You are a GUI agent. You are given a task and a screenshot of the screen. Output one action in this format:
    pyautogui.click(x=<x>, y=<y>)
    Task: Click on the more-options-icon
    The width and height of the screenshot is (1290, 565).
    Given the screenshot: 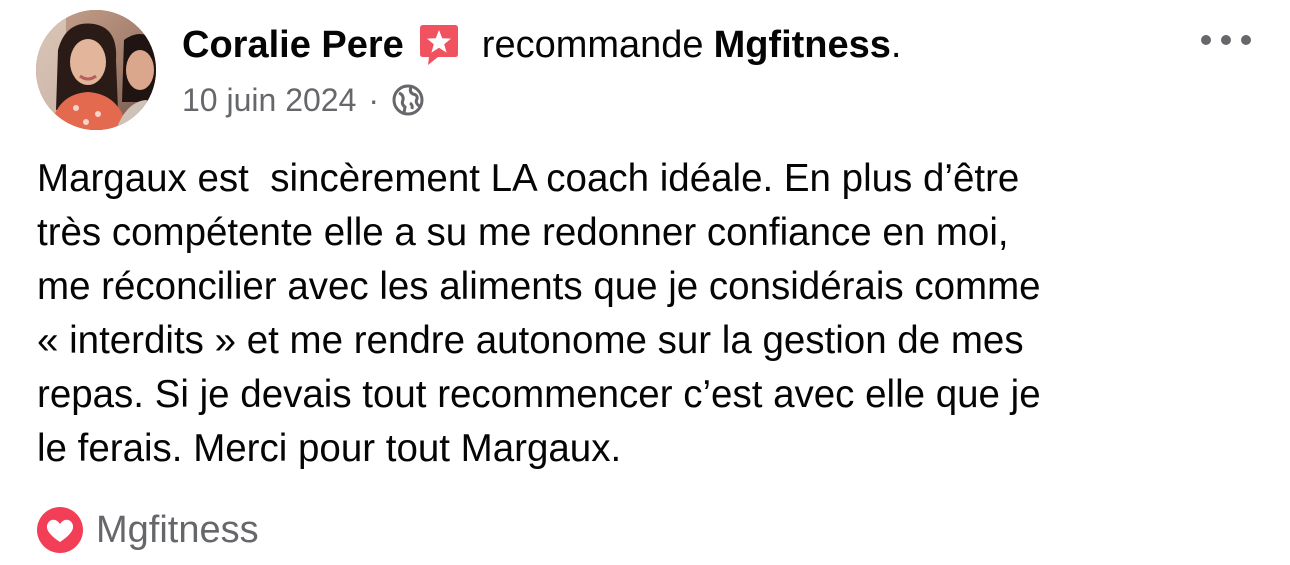 What is the action you would take?
    pyautogui.click(x=1226, y=40)
    